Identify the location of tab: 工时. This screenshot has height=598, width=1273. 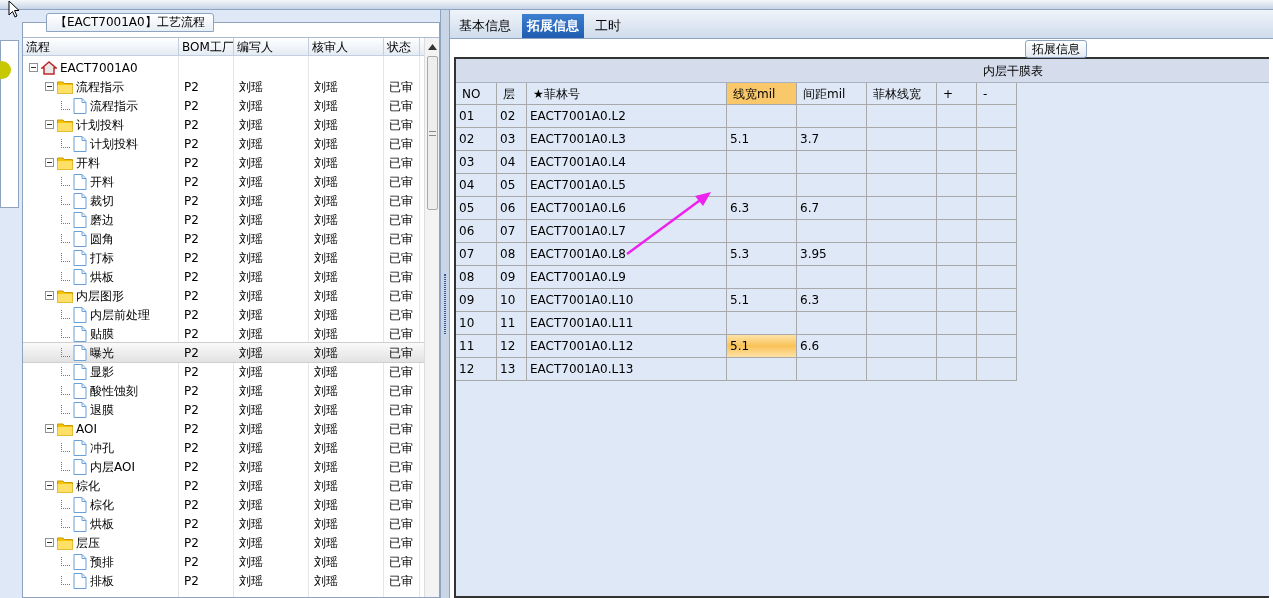
(608, 26).